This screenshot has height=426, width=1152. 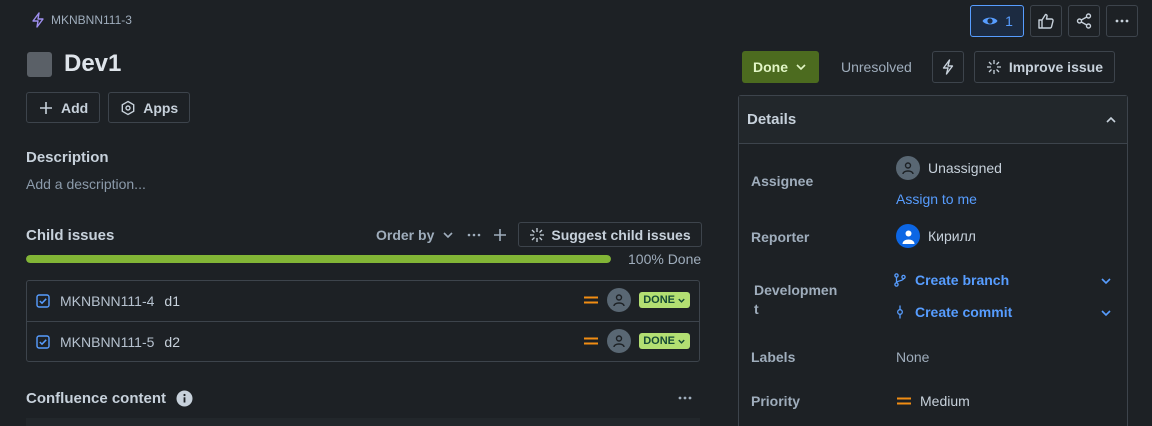 I want to click on status-row: Done Unresolved Improve issue, so click(x=928, y=67).